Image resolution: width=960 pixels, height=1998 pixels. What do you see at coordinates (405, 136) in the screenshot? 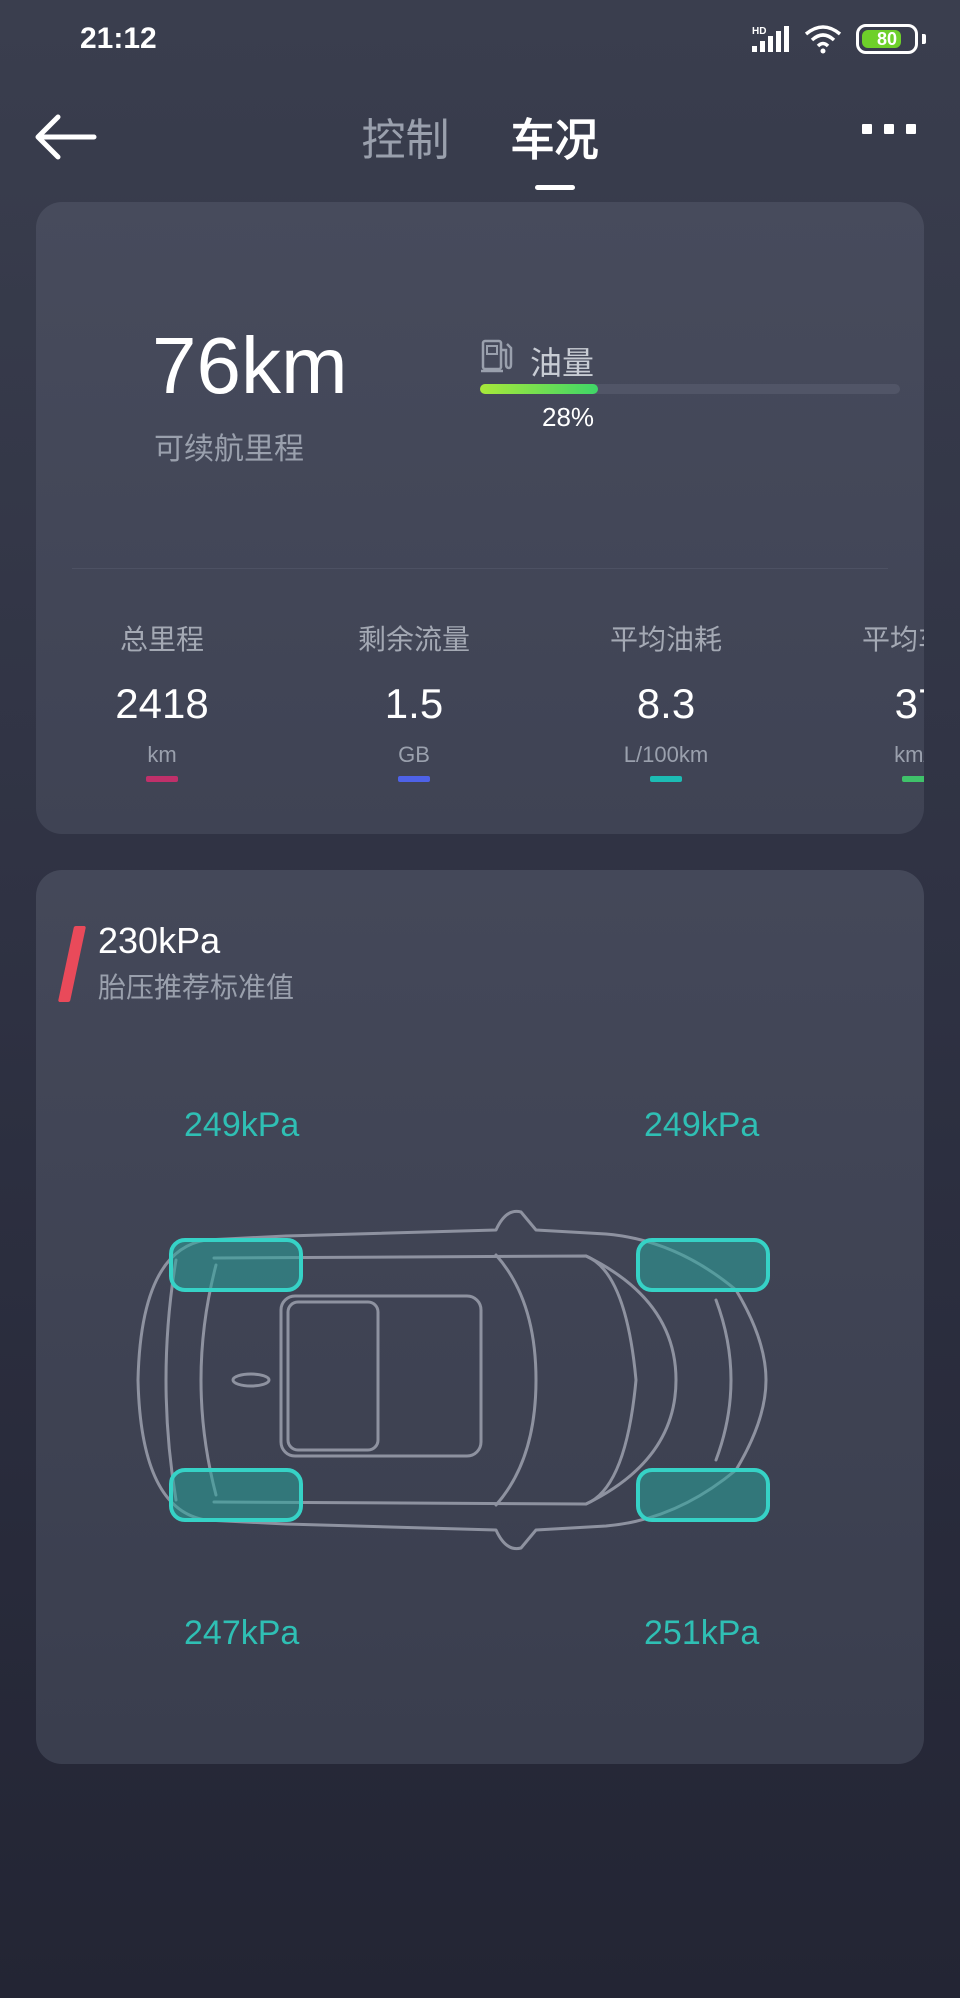
I see `tab-control: 控制` at bounding box center [405, 136].